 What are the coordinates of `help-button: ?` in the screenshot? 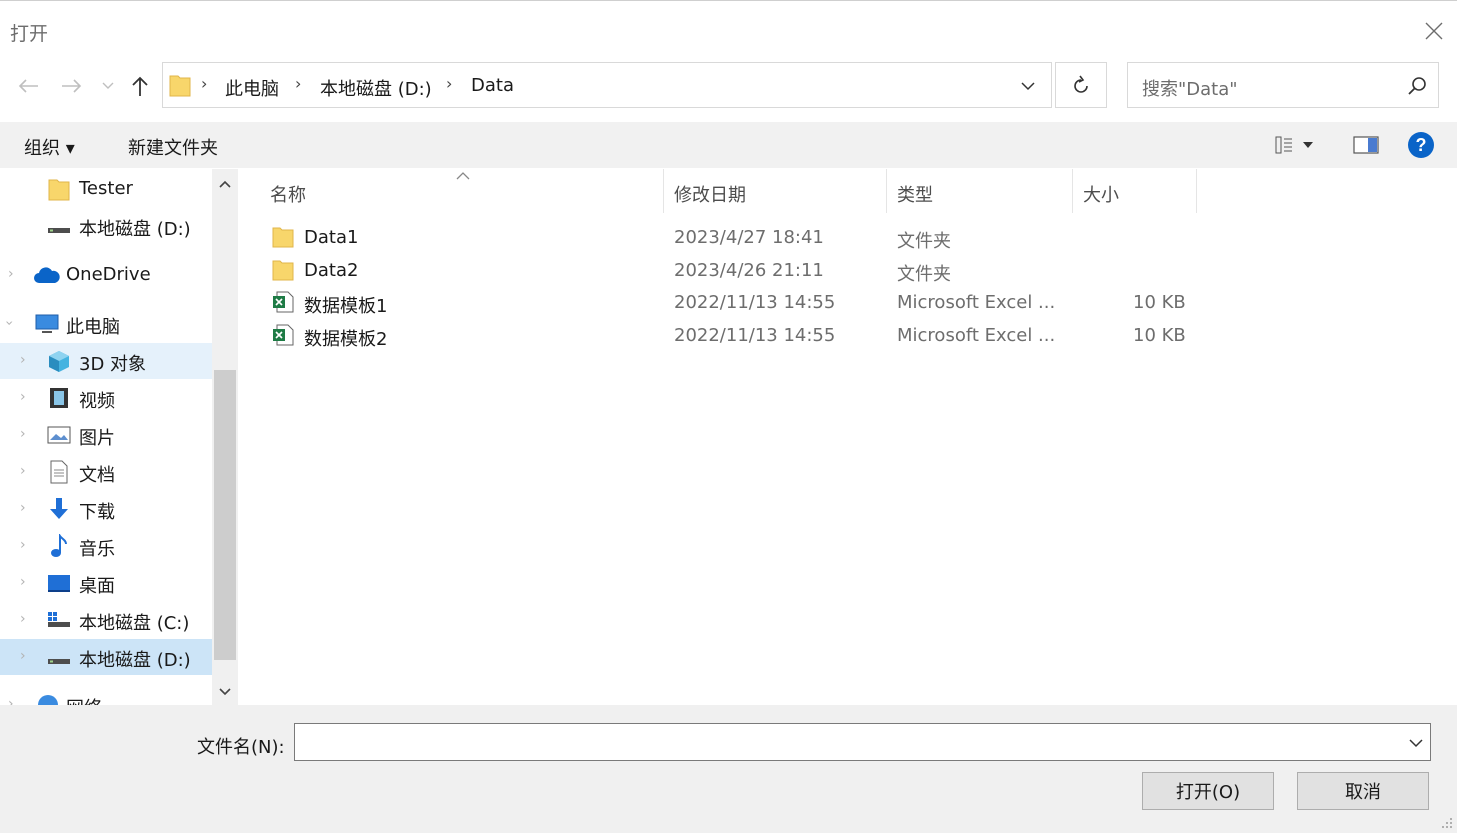 It's located at (1421, 145).